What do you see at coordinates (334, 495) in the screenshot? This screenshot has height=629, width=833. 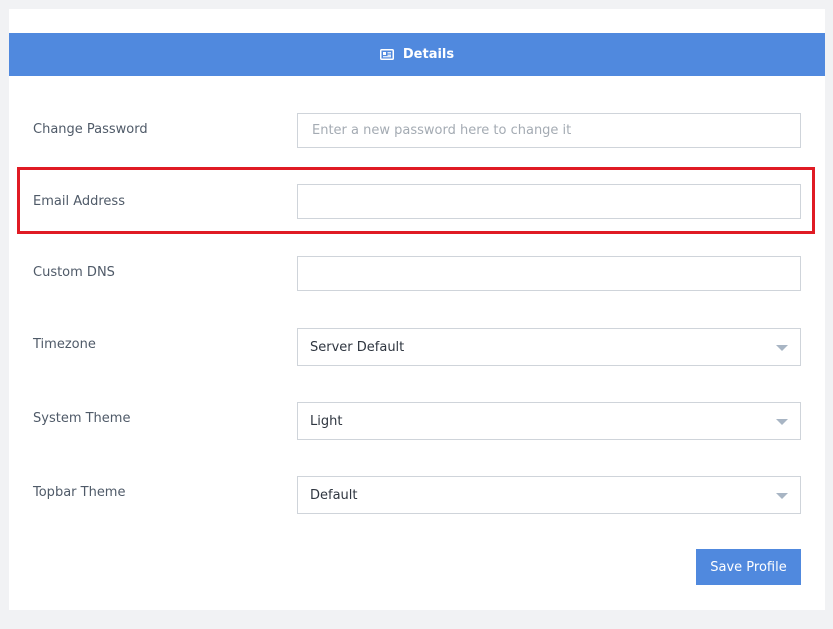 I see `topbar-theme-value: Default` at bounding box center [334, 495].